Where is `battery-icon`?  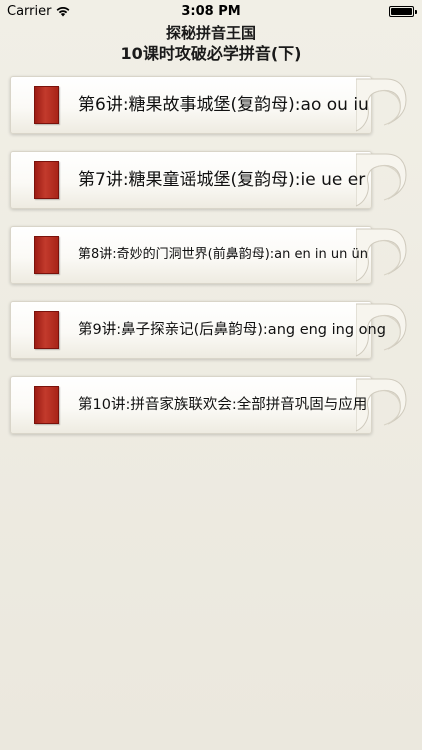 battery-icon is located at coordinates (403, 11).